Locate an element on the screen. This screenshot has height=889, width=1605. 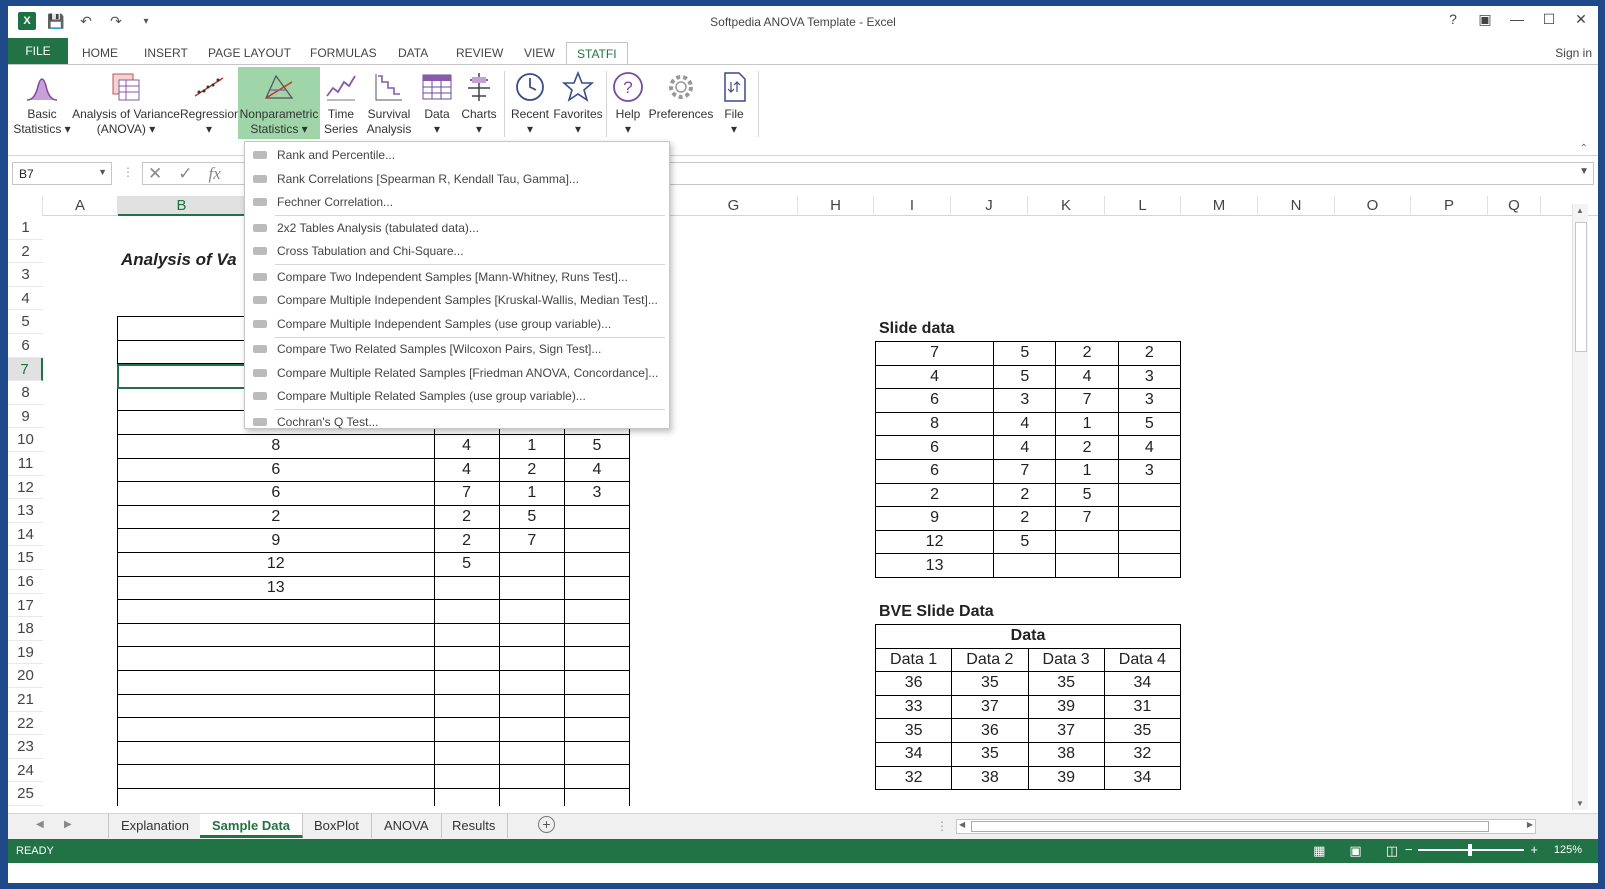
row-header-11: 11 is located at coordinates (25, 464).